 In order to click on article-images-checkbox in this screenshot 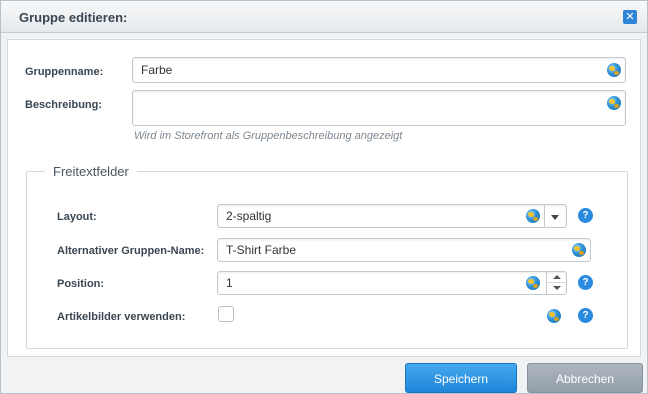, I will do `click(226, 314)`.